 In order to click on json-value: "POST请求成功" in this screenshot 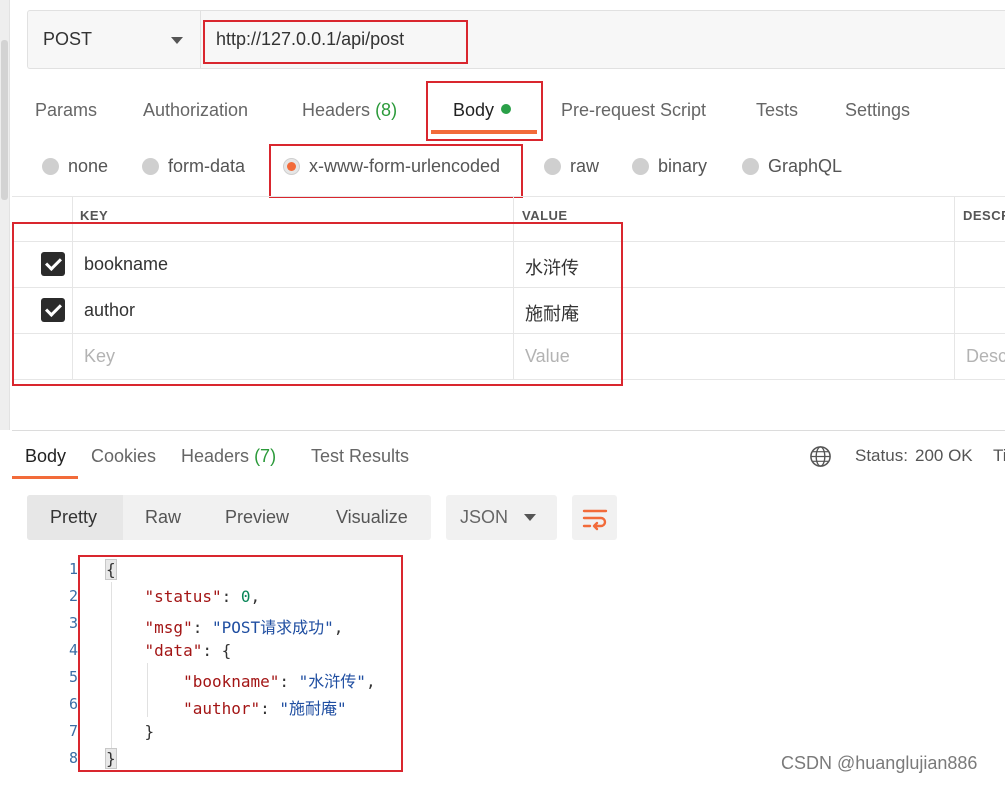, I will do `click(272, 627)`.